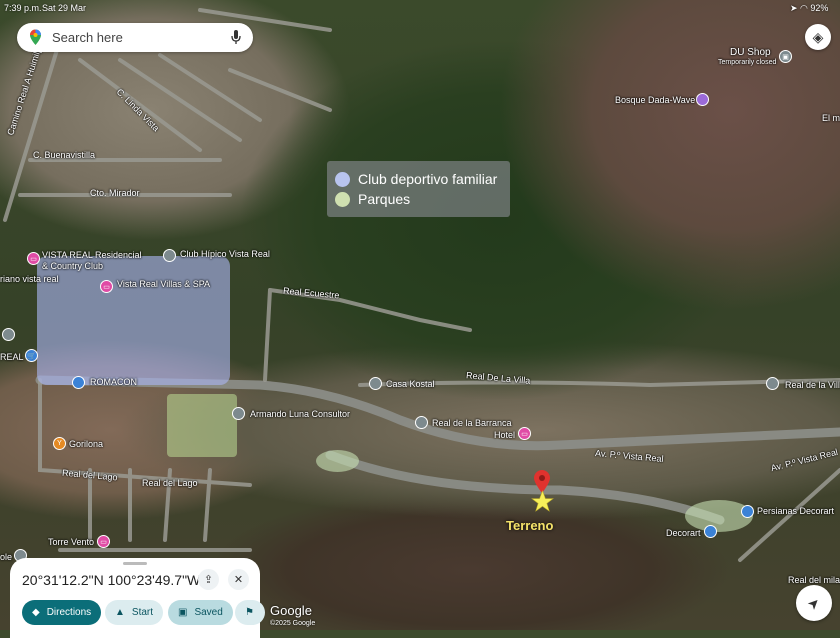  What do you see at coordinates (300, 414) in the screenshot?
I see `place-armando: Armando Luna Consultor` at bounding box center [300, 414].